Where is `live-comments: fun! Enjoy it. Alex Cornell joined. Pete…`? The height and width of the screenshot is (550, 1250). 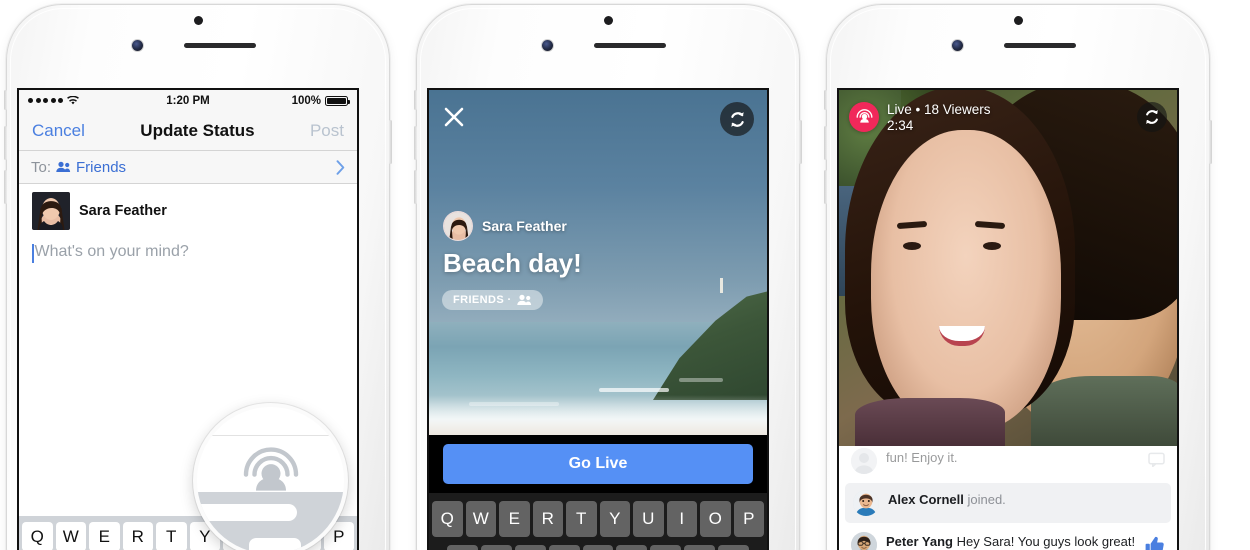 live-comments: fun! Enjoy it. Alex Cornell joined. Pete… is located at coordinates (1008, 498).